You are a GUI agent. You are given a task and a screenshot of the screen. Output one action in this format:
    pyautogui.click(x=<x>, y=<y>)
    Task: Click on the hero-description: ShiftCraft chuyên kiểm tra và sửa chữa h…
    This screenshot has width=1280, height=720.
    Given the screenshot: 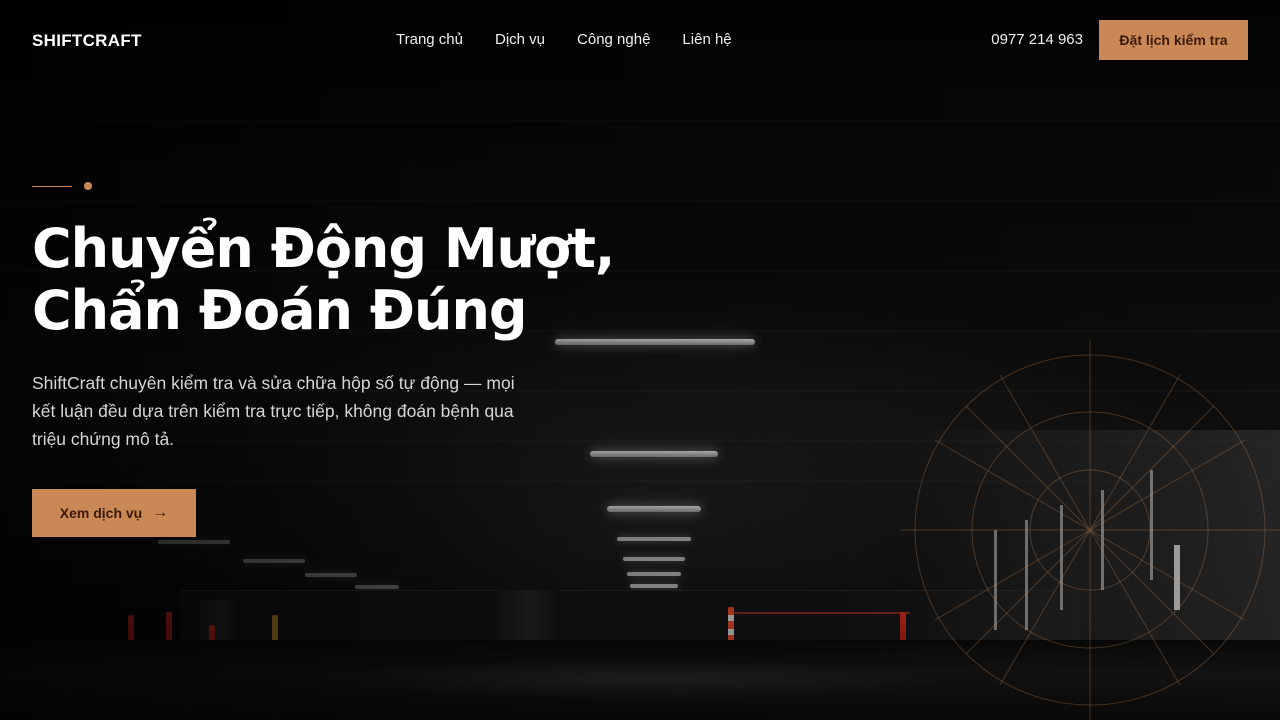 What is the action you would take?
    pyautogui.click(x=273, y=411)
    